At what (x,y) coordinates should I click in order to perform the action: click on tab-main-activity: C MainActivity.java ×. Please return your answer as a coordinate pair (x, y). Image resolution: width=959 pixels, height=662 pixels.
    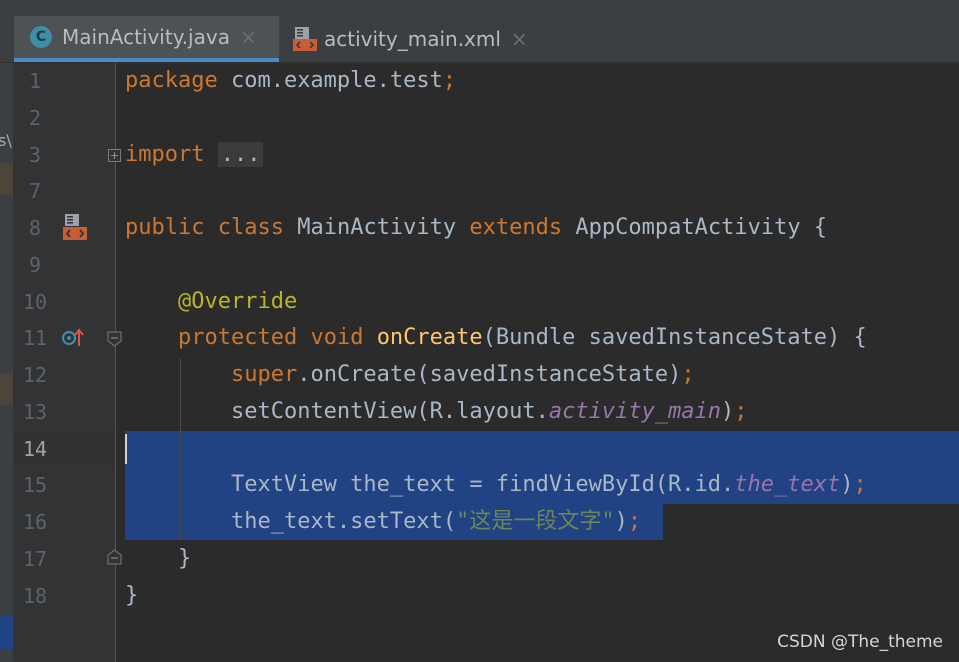
    Looking at the image, I should click on (146, 39).